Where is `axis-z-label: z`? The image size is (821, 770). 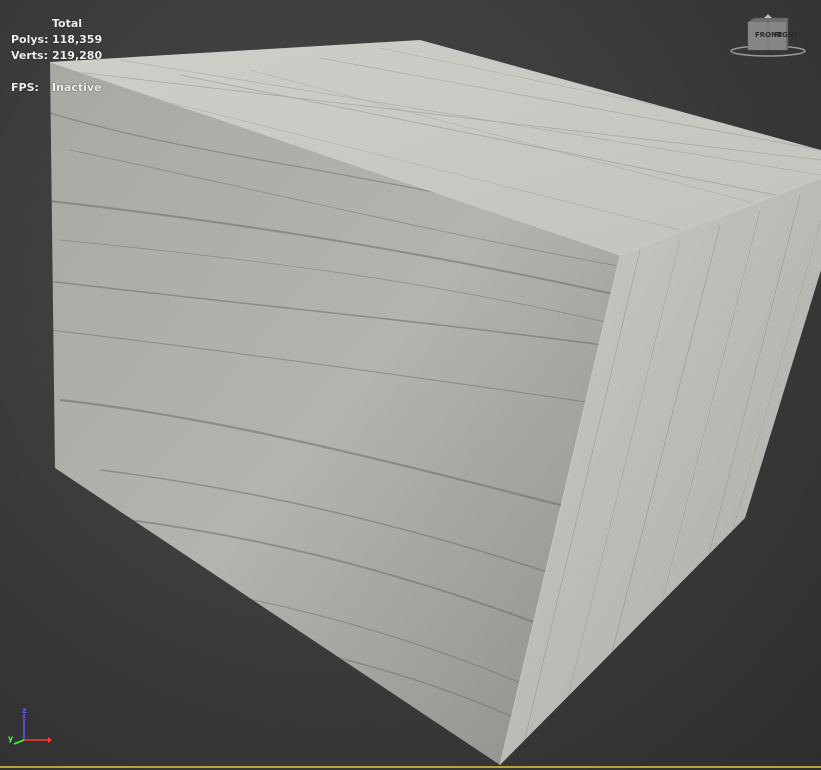 axis-z-label: z is located at coordinates (24, 710).